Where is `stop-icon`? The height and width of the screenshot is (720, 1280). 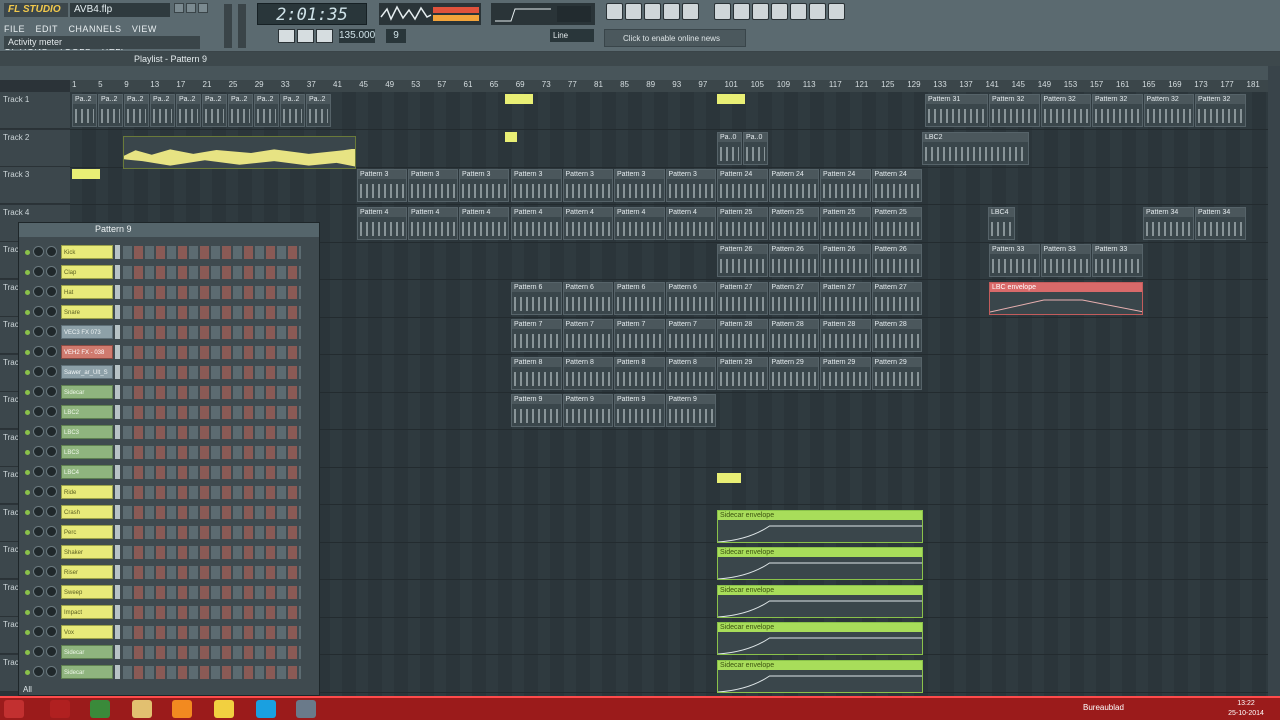 stop-icon is located at coordinates (305, 36).